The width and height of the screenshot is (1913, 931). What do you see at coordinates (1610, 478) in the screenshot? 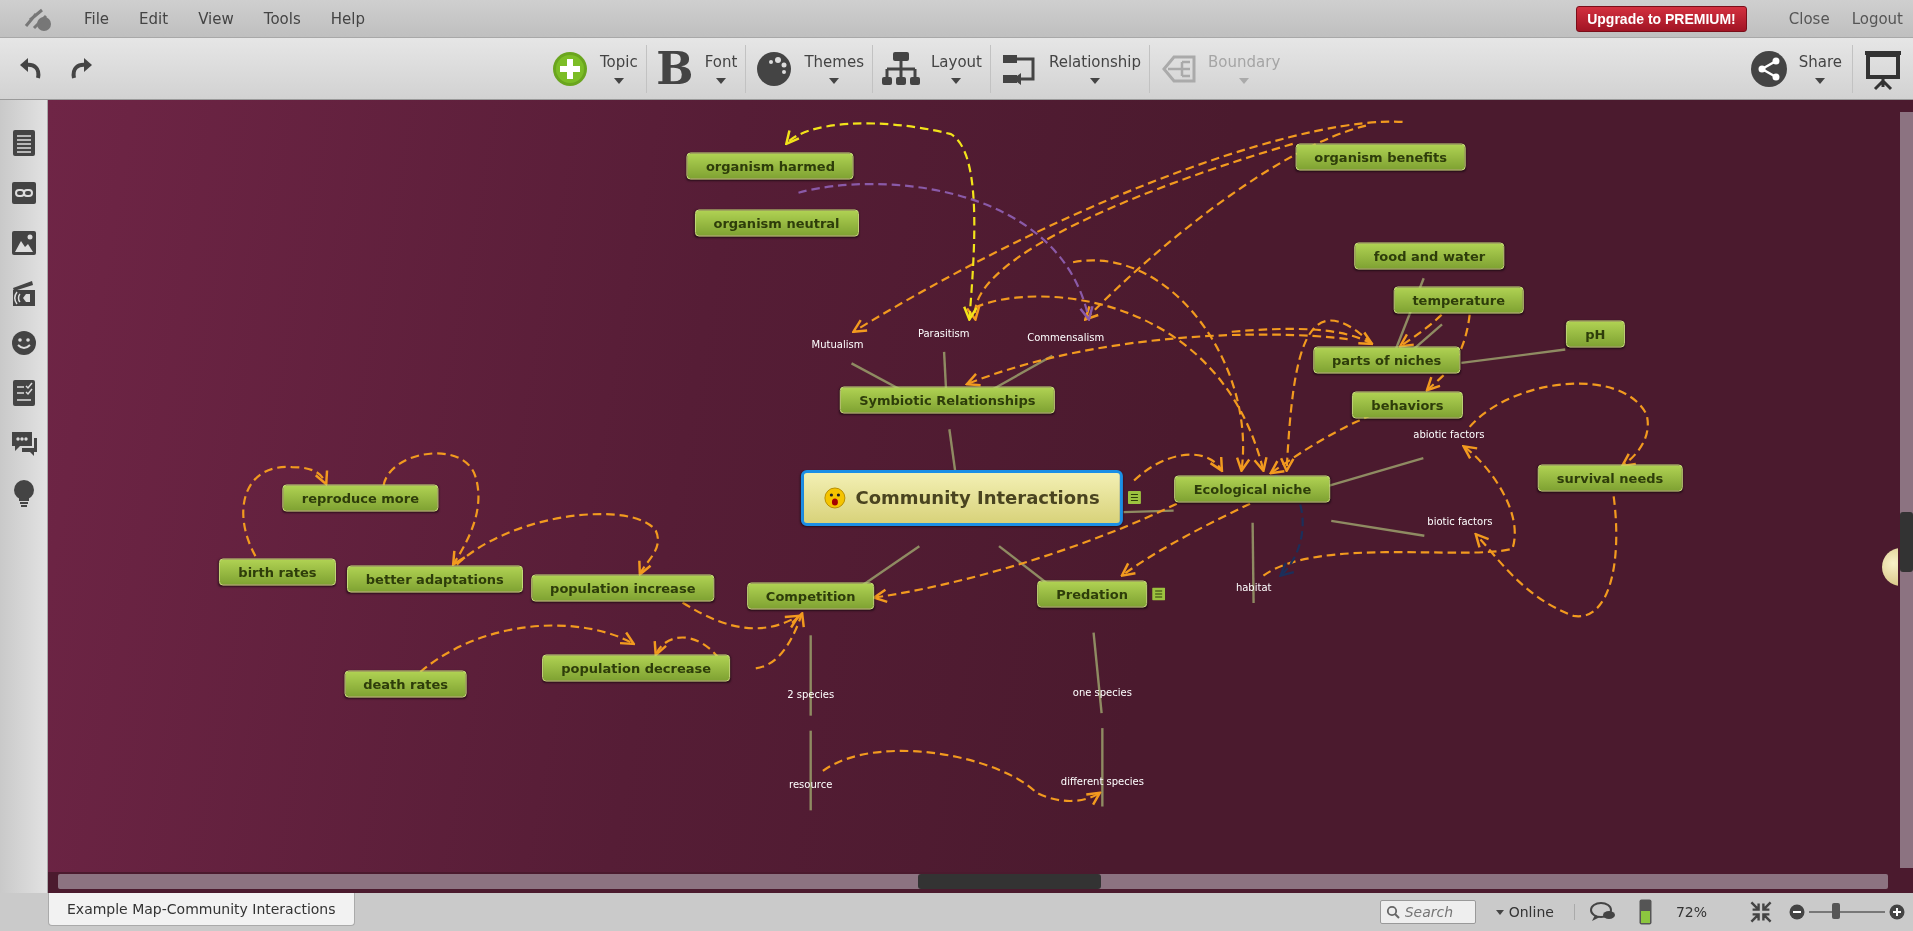
I see `topic-node: survival needs` at bounding box center [1610, 478].